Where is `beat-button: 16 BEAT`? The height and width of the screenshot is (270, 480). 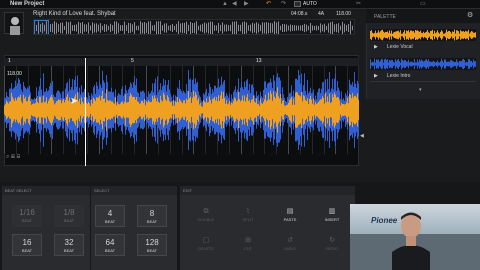
beat-button: 16 BEAT is located at coordinates (27, 245).